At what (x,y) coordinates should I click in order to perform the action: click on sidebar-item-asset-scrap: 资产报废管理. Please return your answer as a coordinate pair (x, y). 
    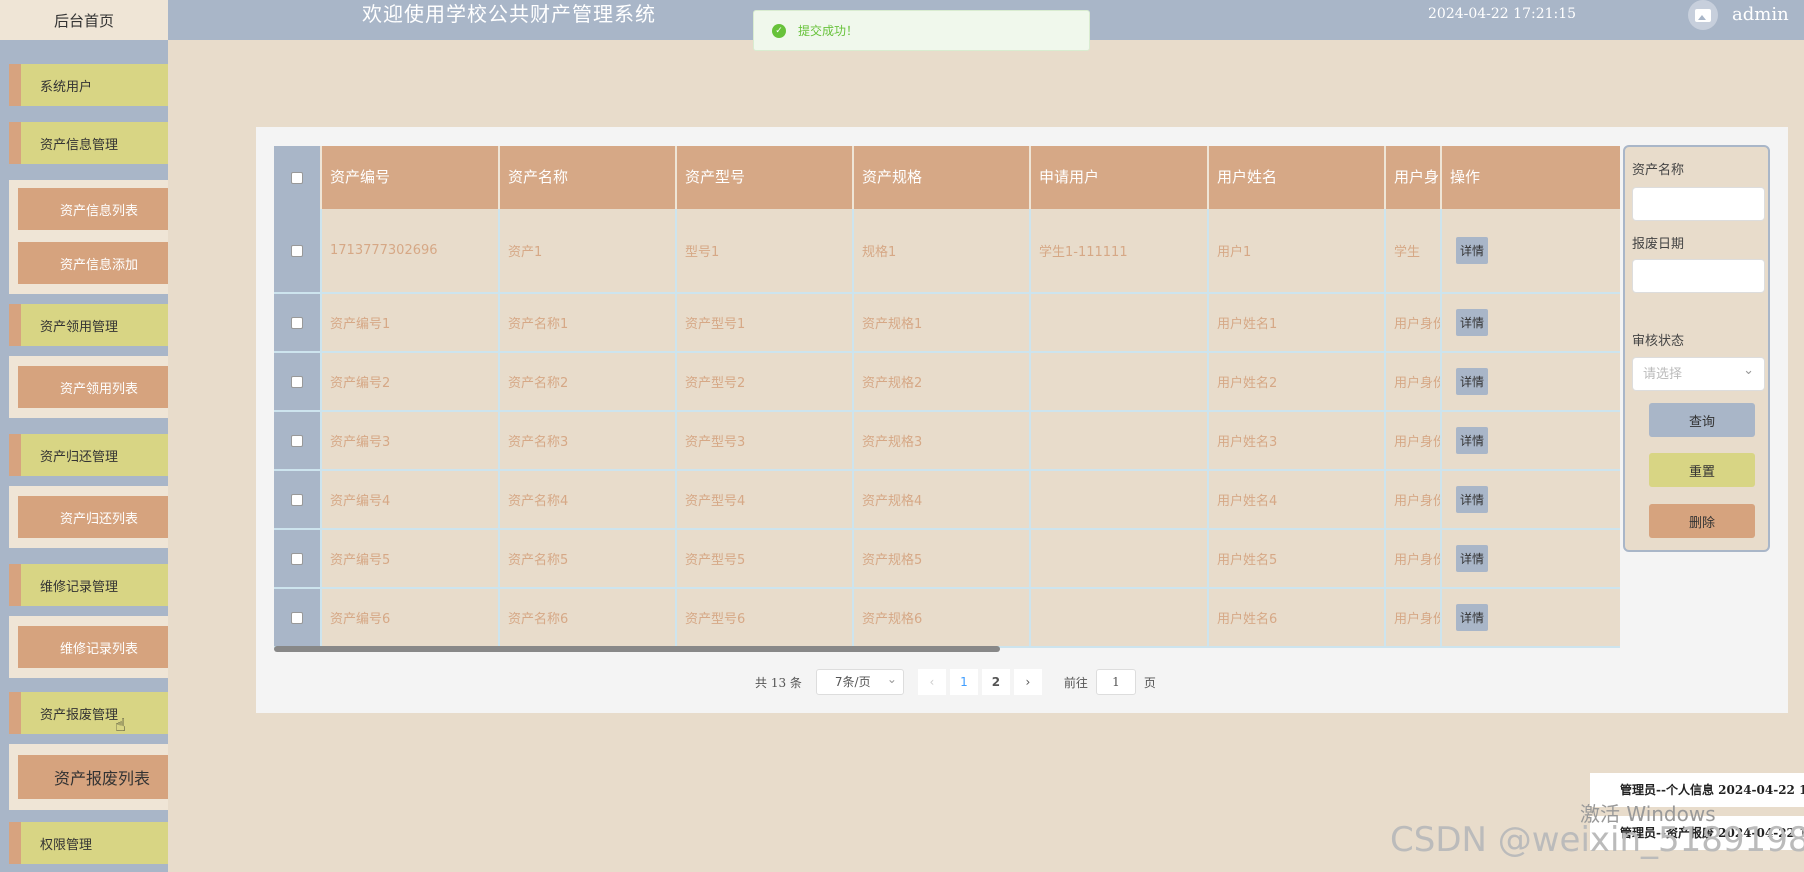
    Looking at the image, I should click on (88, 713).